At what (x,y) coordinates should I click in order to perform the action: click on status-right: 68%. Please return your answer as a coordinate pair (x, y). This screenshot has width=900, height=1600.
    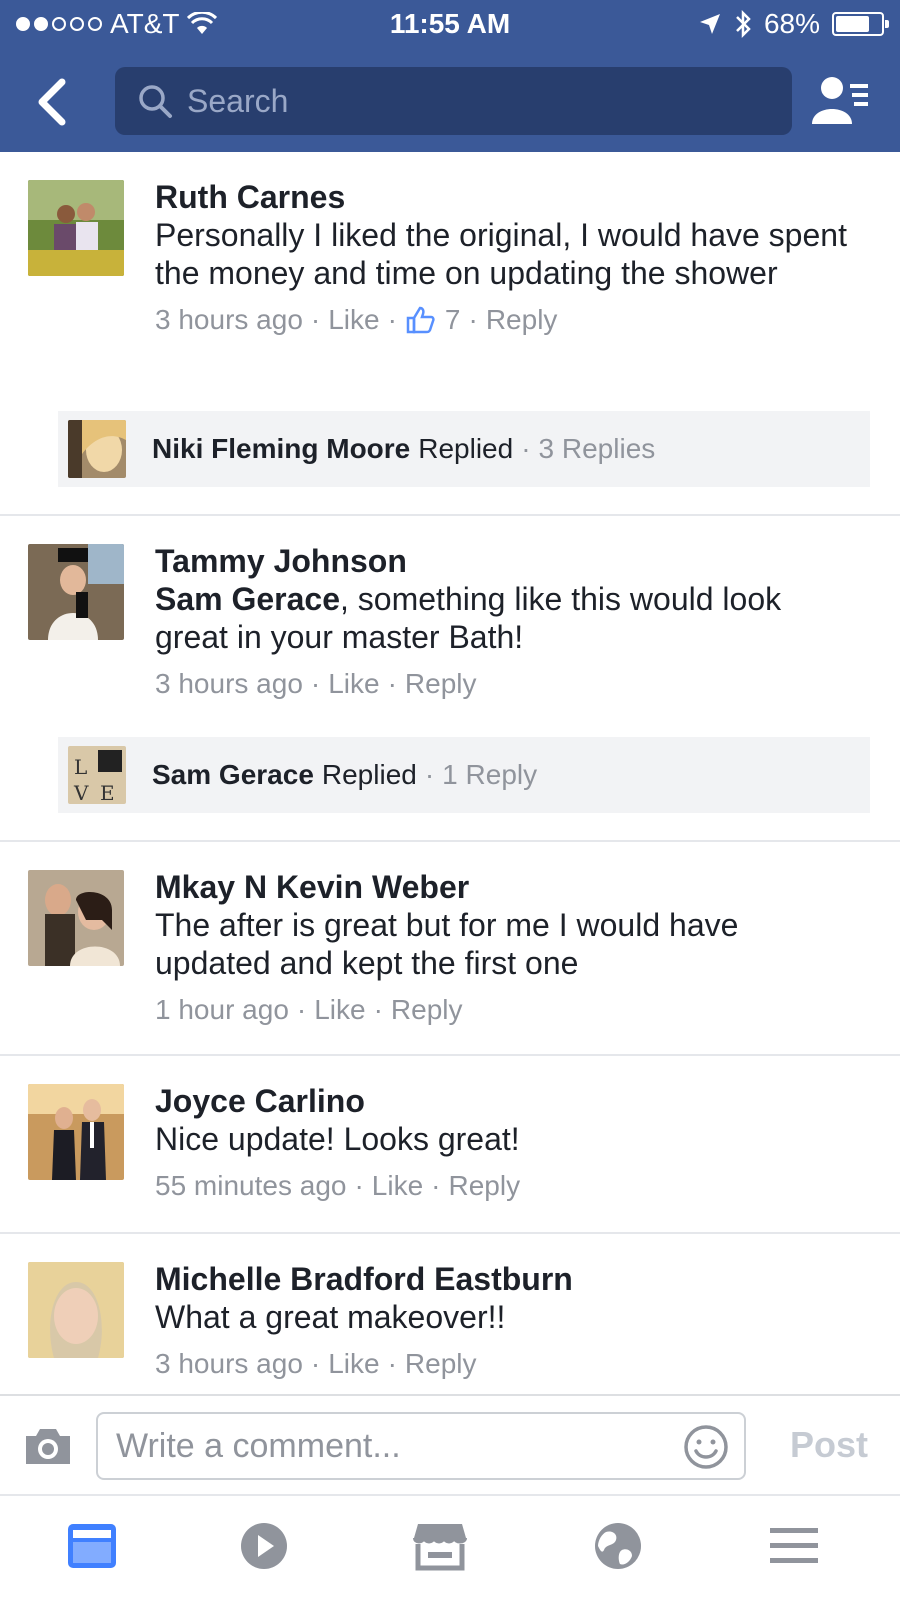
    Looking at the image, I should click on (793, 24).